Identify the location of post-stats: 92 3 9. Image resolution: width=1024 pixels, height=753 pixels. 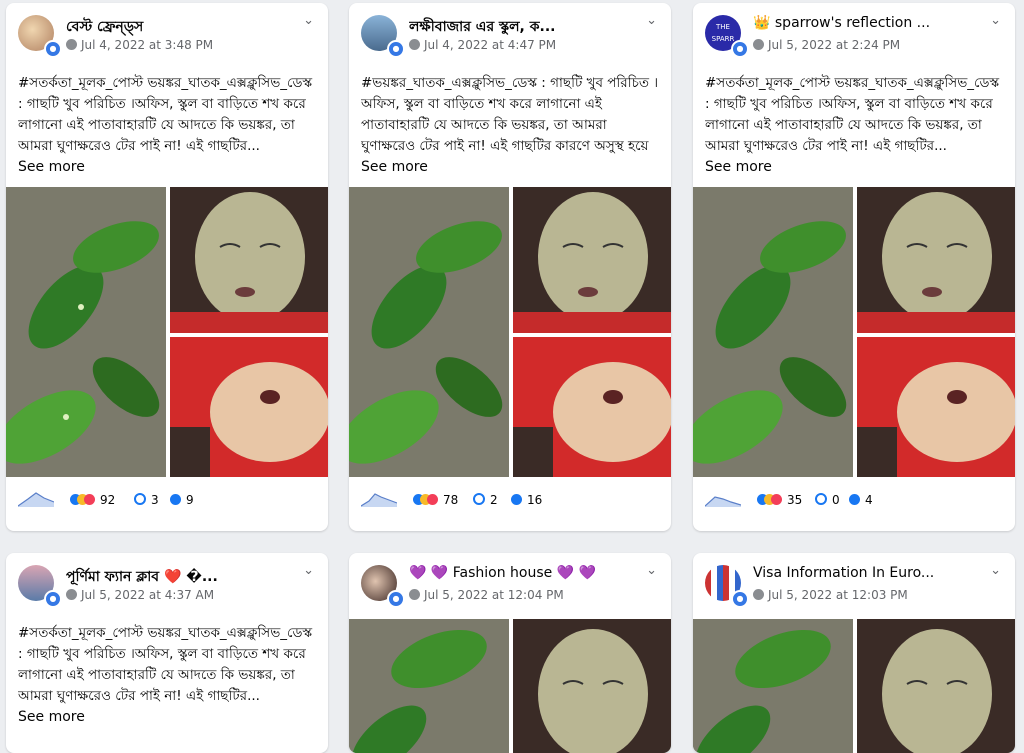
(167, 499).